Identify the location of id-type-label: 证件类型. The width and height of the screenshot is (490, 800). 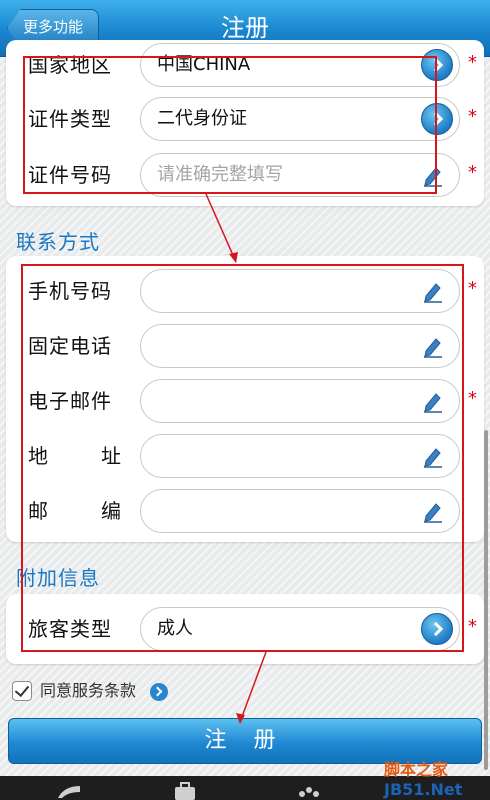
(70, 119).